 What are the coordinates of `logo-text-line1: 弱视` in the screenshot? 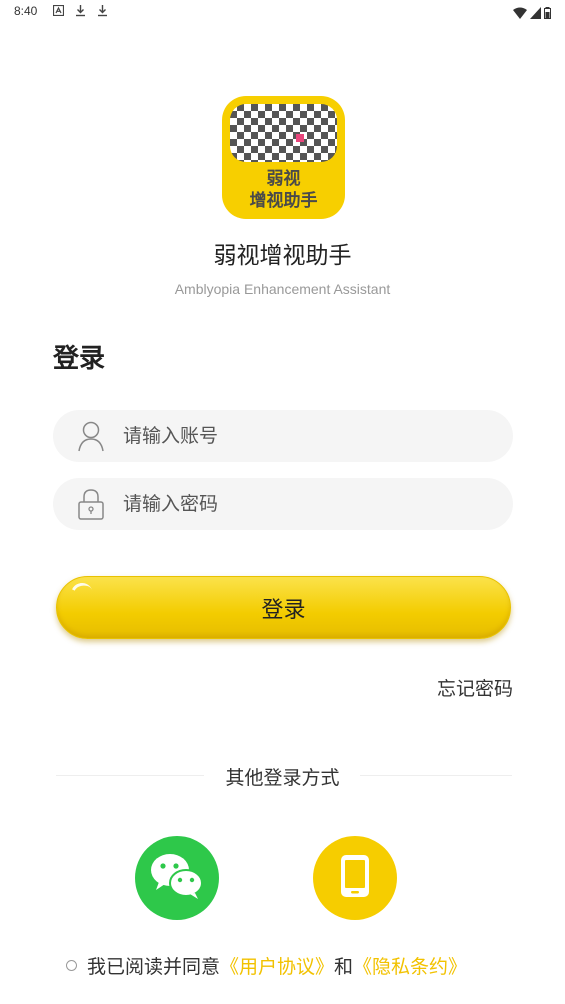 It's located at (283, 179).